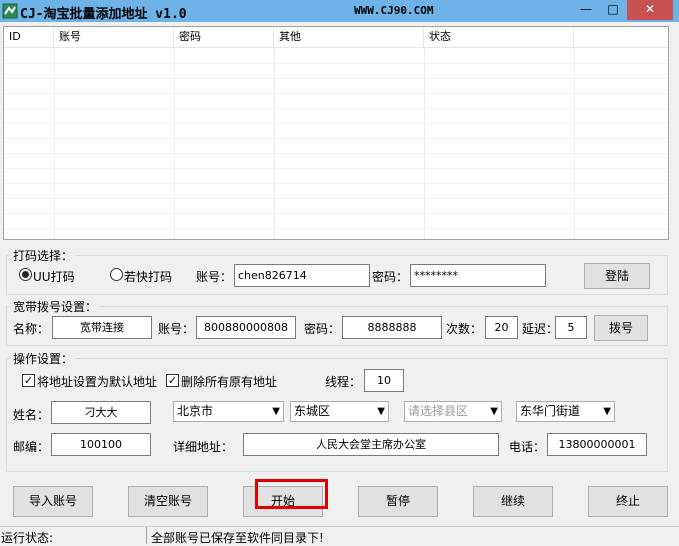 This screenshot has width=679, height=546. I want to click on start-button-highlight, so click(291, 494).